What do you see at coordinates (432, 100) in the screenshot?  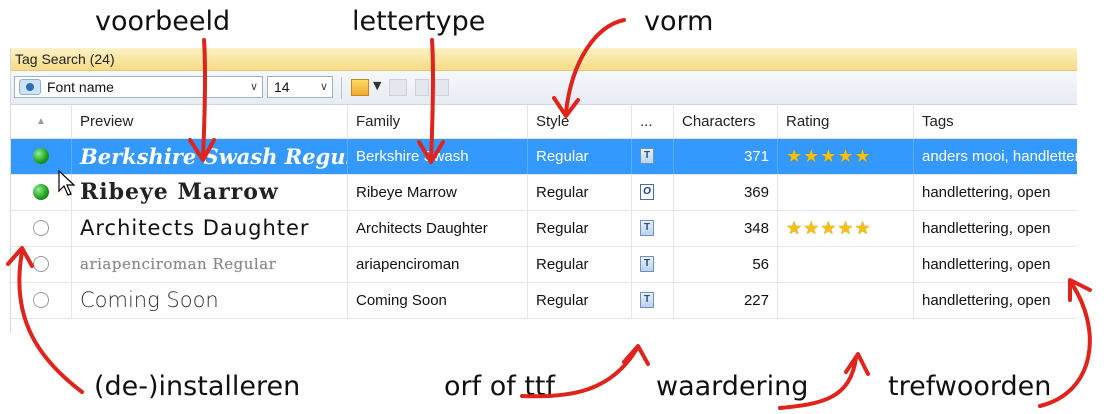 I see `arrow-lettertype` at bounding box center [432, 100].